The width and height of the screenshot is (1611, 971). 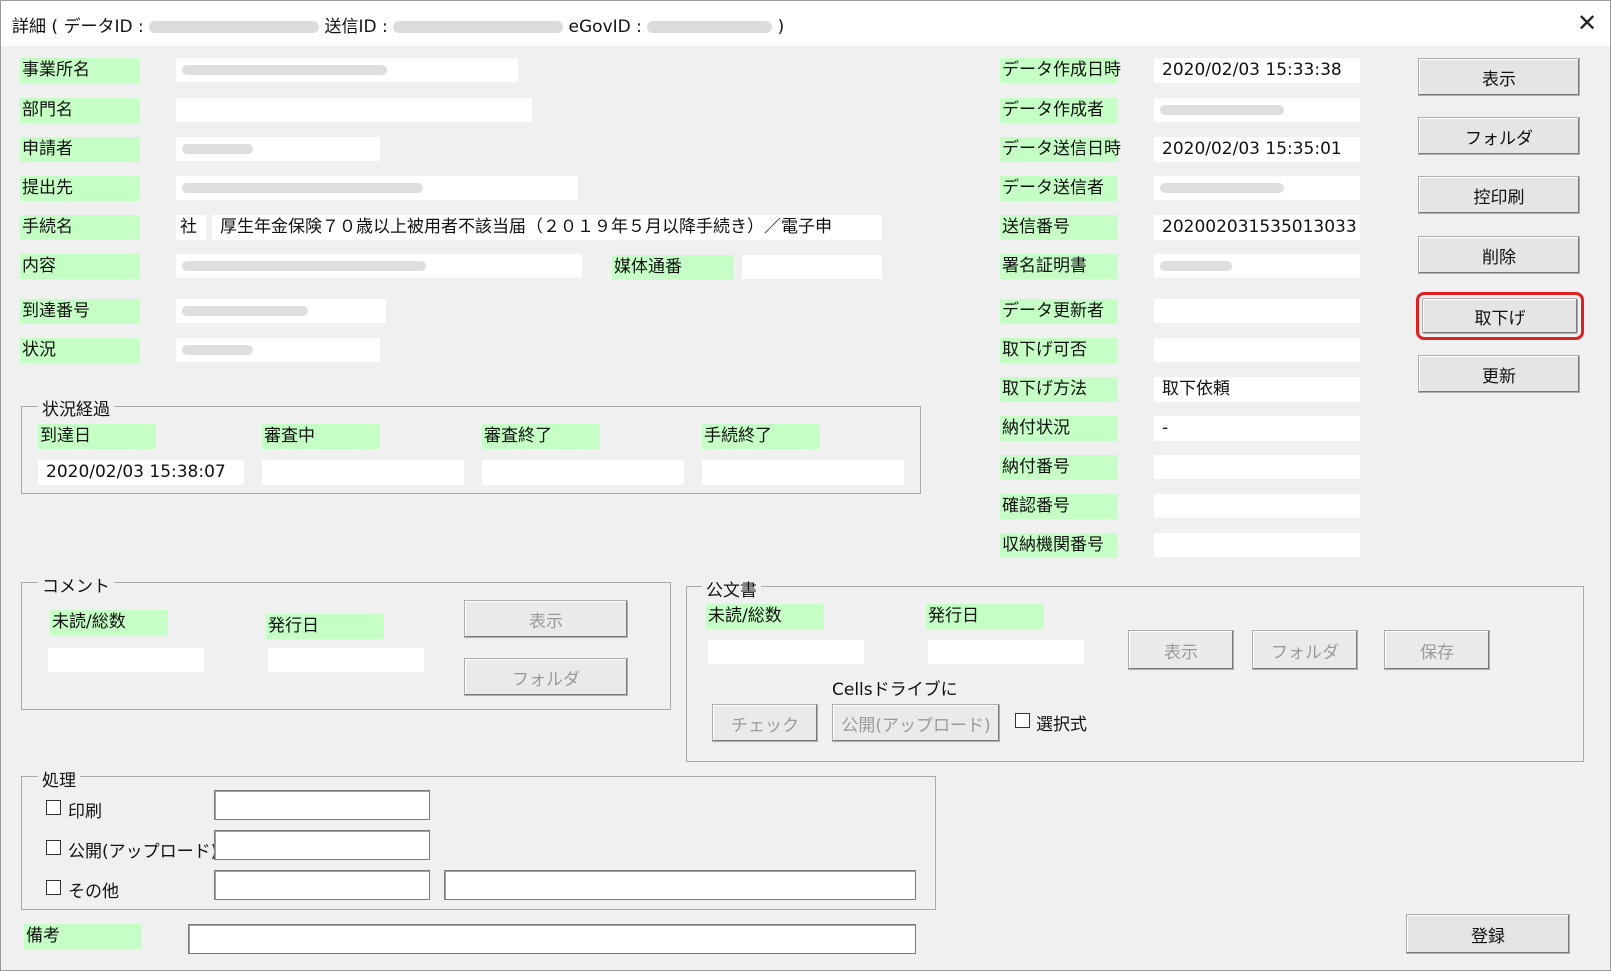 What do you see at coordinates (1257, 389) in the screenshot?
I see `withdraw-method-value: 取下依頼` at bounding box center [1257, 389].